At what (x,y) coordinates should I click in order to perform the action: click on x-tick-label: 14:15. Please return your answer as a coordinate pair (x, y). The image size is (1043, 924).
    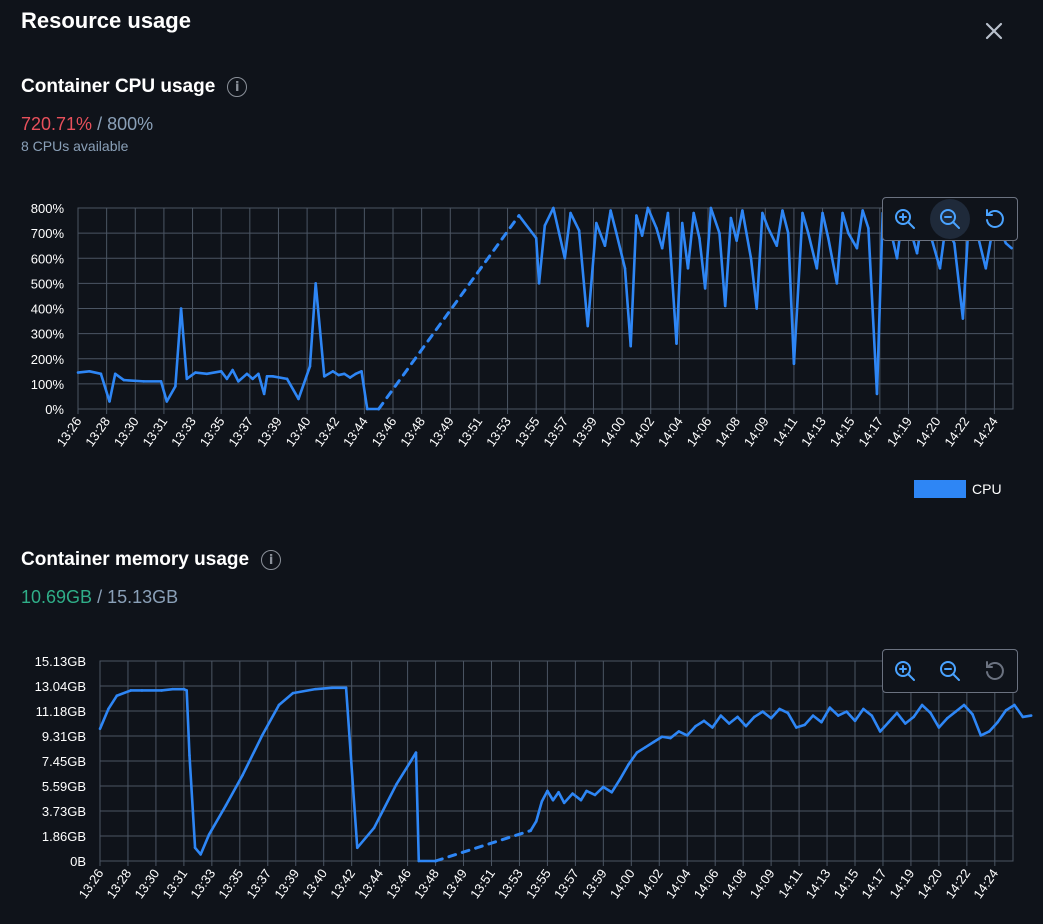
    Looking at the image, I should click on (846, 883).